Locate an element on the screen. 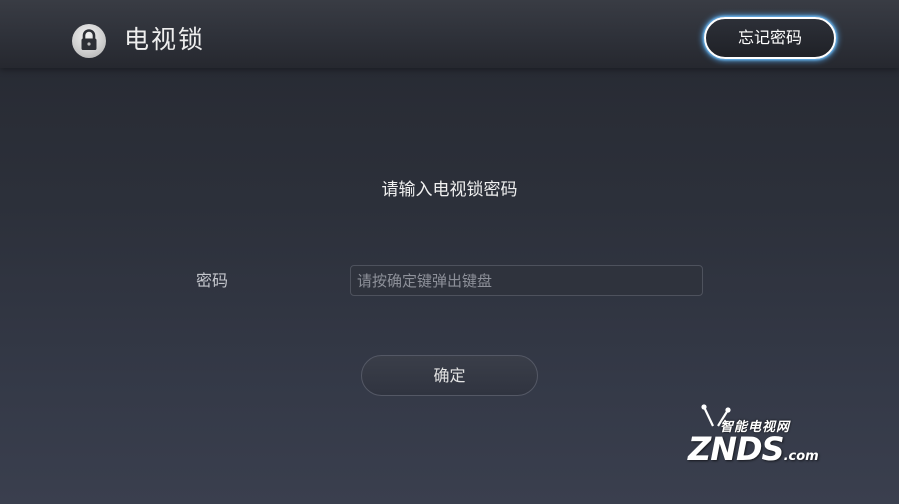 Image resolution: width=899 pixels, height=504 pixels. watermark-brand: ZNDS.com is located at coordinates (753, 449).